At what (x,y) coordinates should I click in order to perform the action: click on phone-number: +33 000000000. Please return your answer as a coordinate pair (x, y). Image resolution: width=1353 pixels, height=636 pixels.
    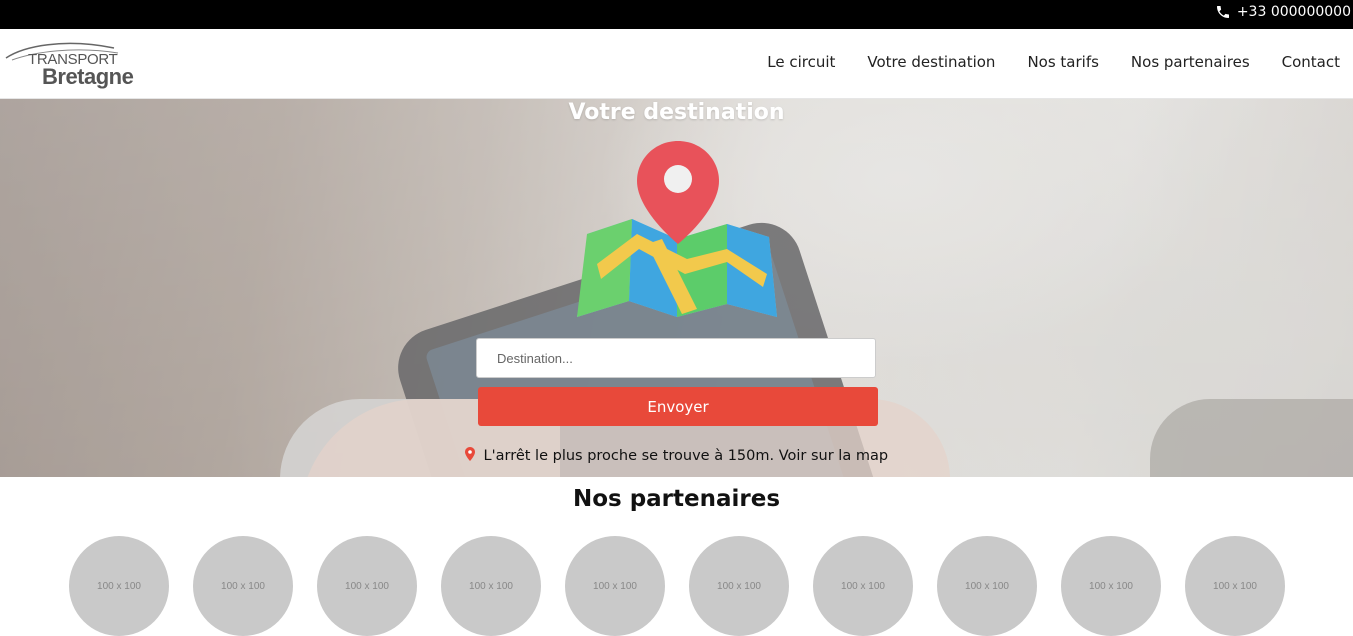
    Looking at the image, I should click on (1293, 12).